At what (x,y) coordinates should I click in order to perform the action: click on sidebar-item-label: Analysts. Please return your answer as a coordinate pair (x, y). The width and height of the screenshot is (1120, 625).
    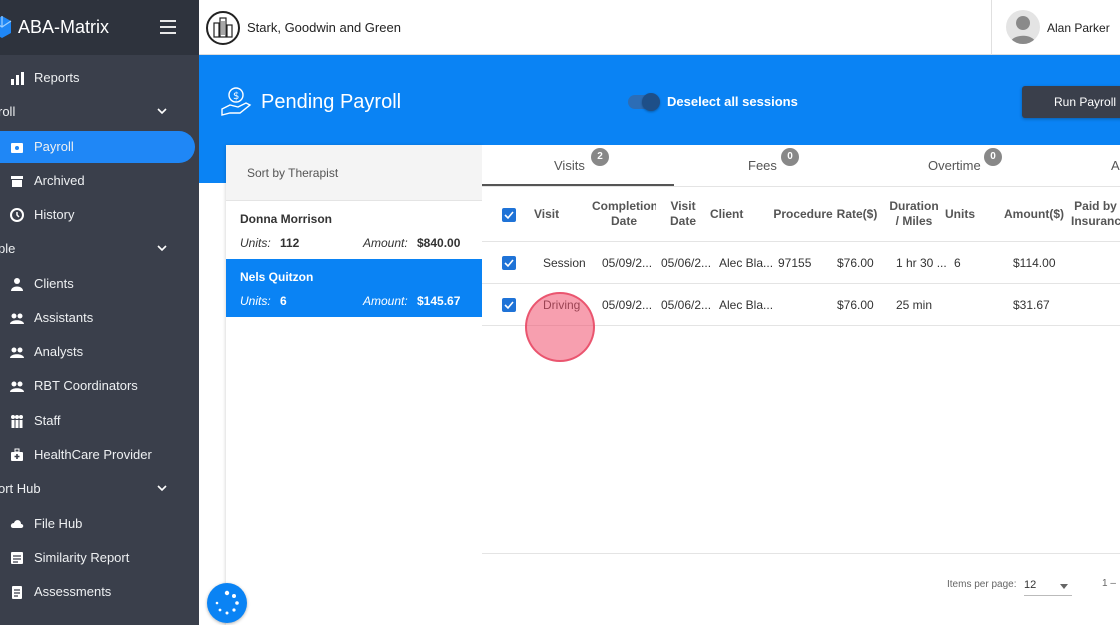
    Looking at the image, I should click on (59, 351).